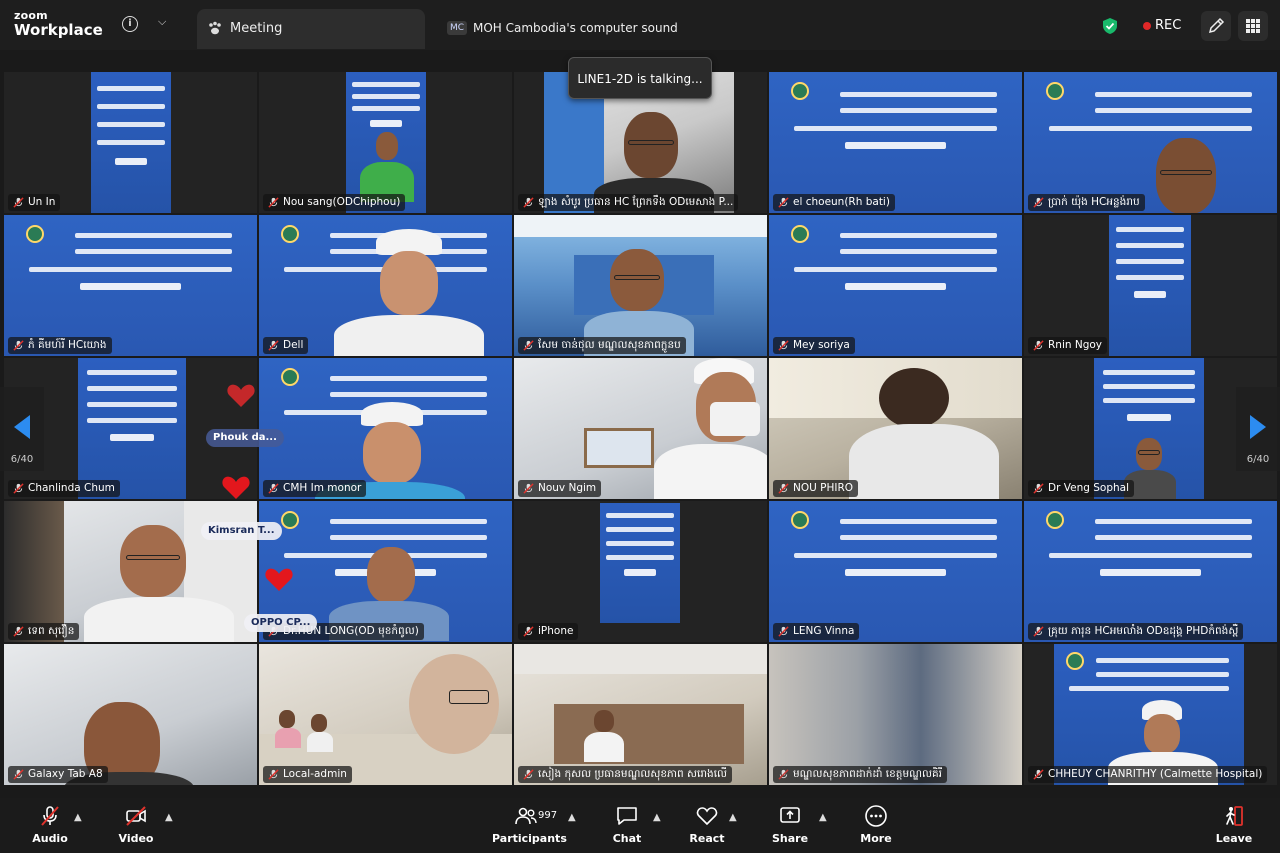 Image resolution: width=1280 pixels, height=853 pixels. I want to click on participants-options-caret-icon: ▲, so click(572, 817).